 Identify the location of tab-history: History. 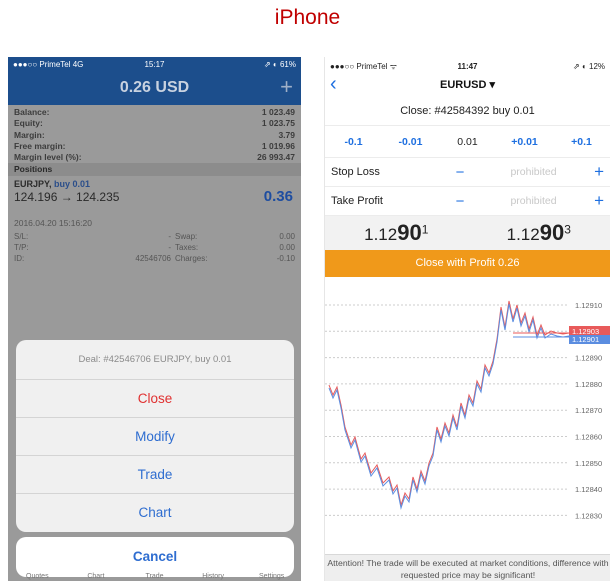
(213, 577).